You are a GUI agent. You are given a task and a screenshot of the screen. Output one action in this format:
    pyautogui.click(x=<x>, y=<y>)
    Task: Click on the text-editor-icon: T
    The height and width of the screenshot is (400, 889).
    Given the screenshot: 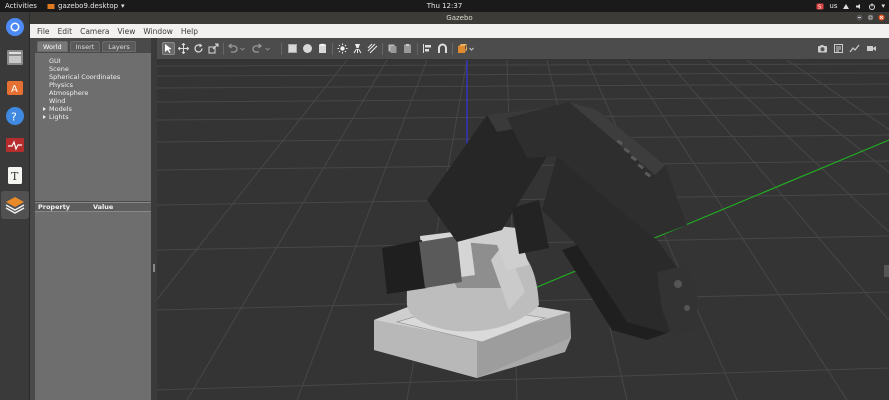 What is the action you would take?
    pyautogui.click(x=15, y=175)
    